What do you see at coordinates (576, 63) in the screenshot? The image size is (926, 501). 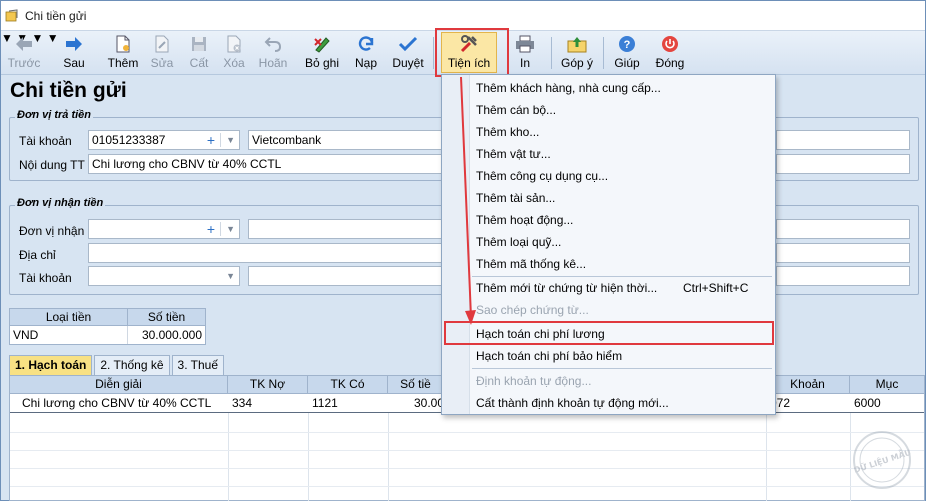 I see `feedback-label: Góp ý` at bounding box center [576, 63].